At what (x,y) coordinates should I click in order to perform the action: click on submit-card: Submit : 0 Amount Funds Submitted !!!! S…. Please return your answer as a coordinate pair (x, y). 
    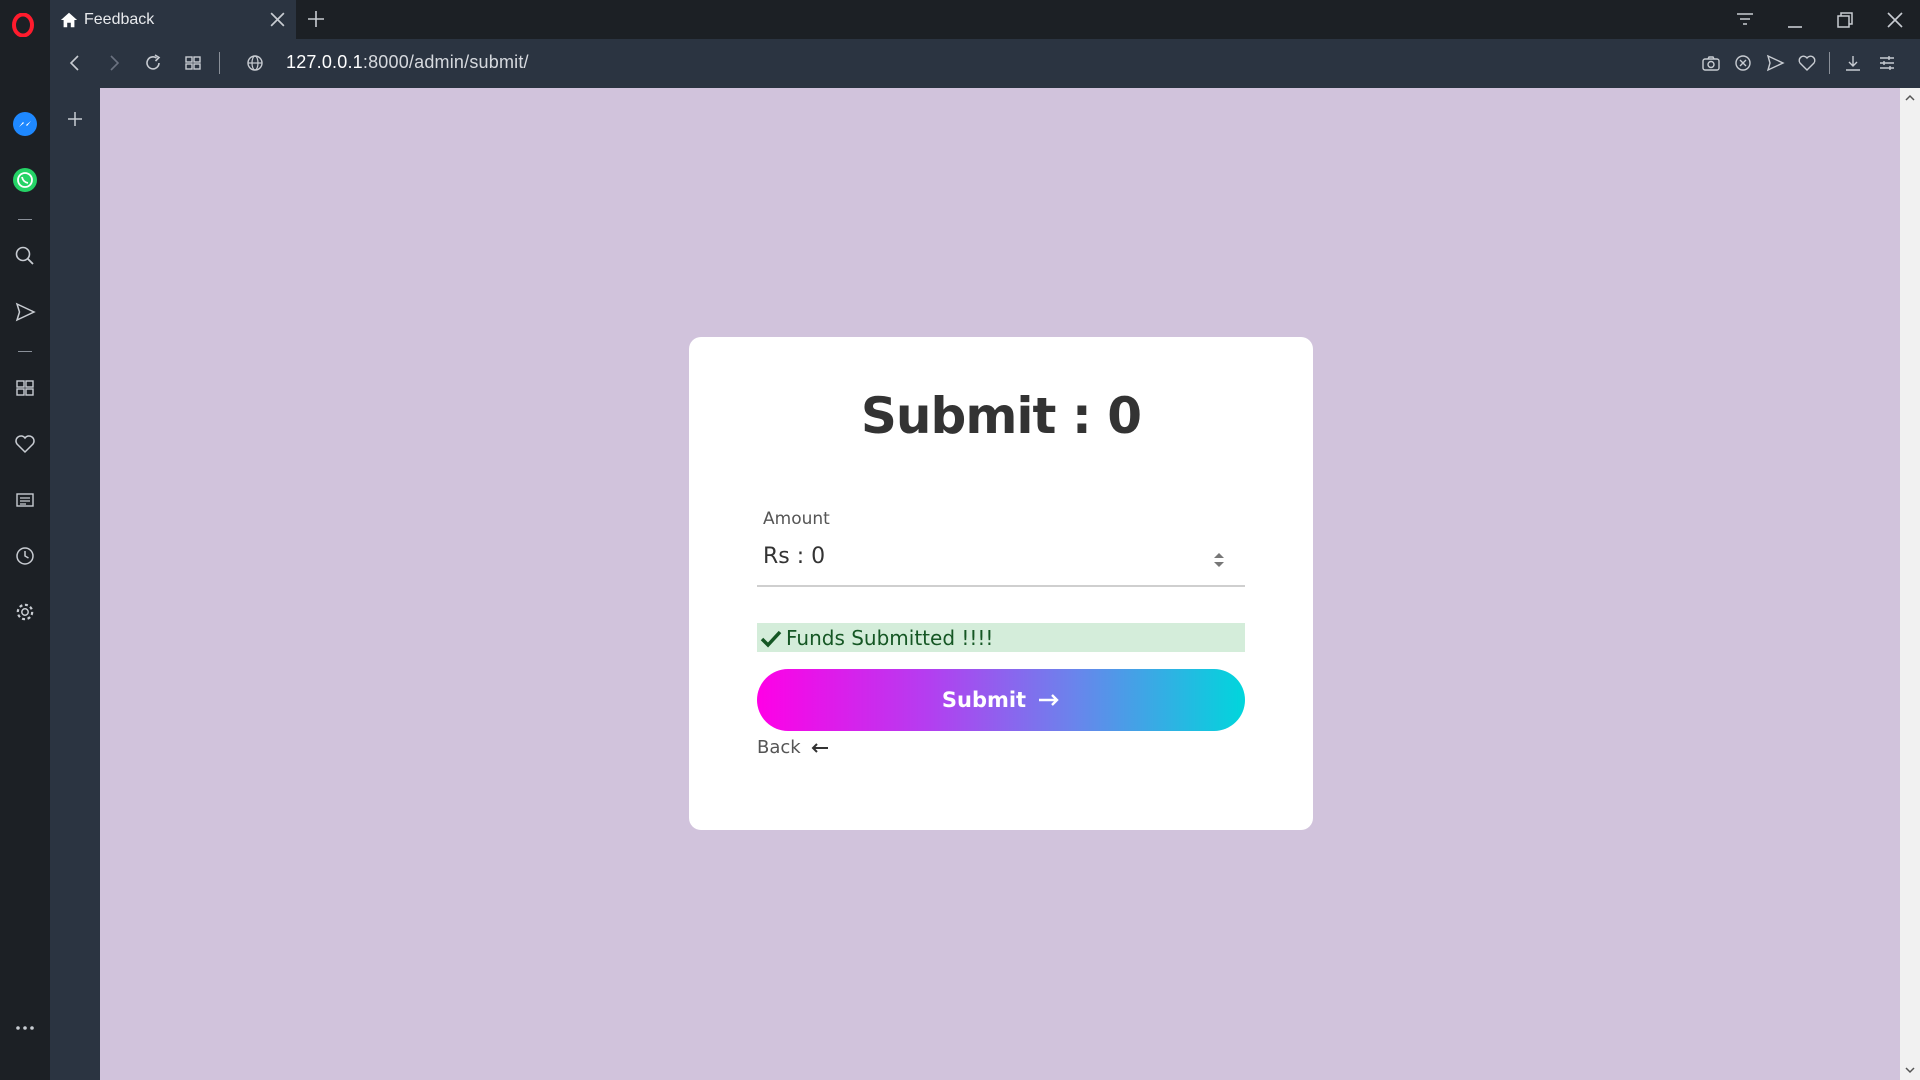
    Looking at the image, I should click on (1001, 583).